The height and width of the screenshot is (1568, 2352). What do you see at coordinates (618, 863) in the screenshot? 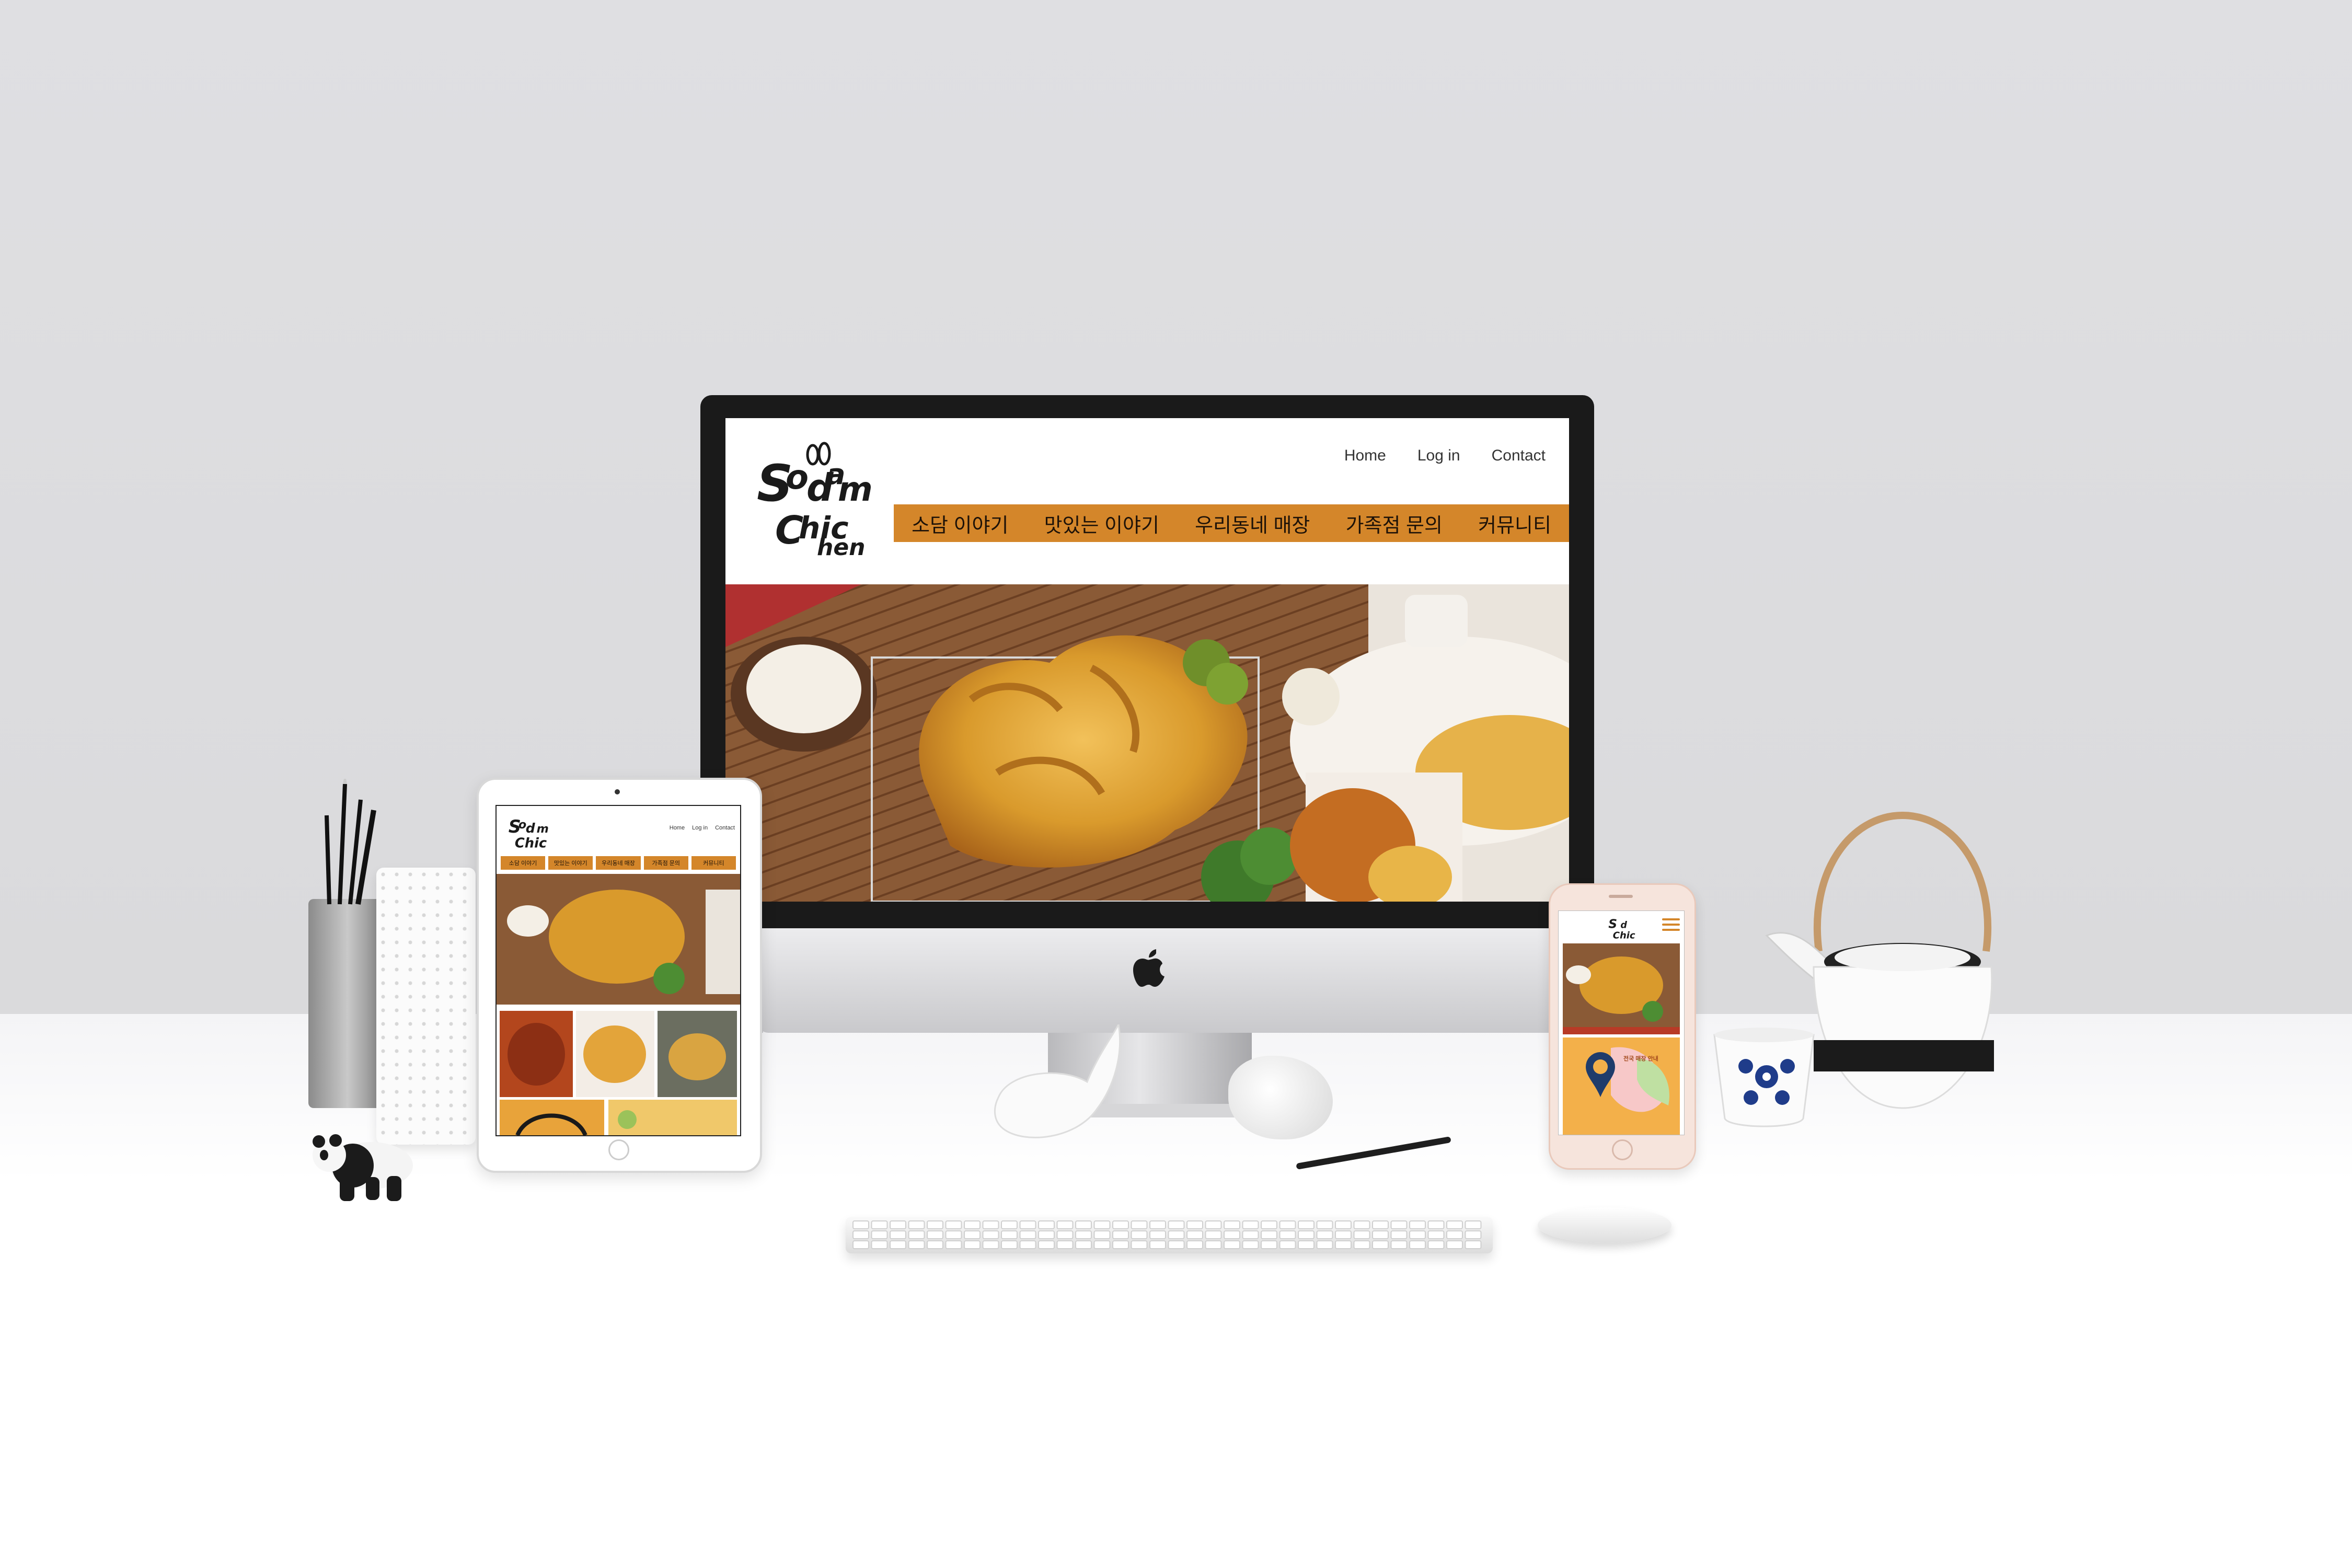
I see `menu-local-stores: 우리동네 매장` at bounding box center [618, 863].